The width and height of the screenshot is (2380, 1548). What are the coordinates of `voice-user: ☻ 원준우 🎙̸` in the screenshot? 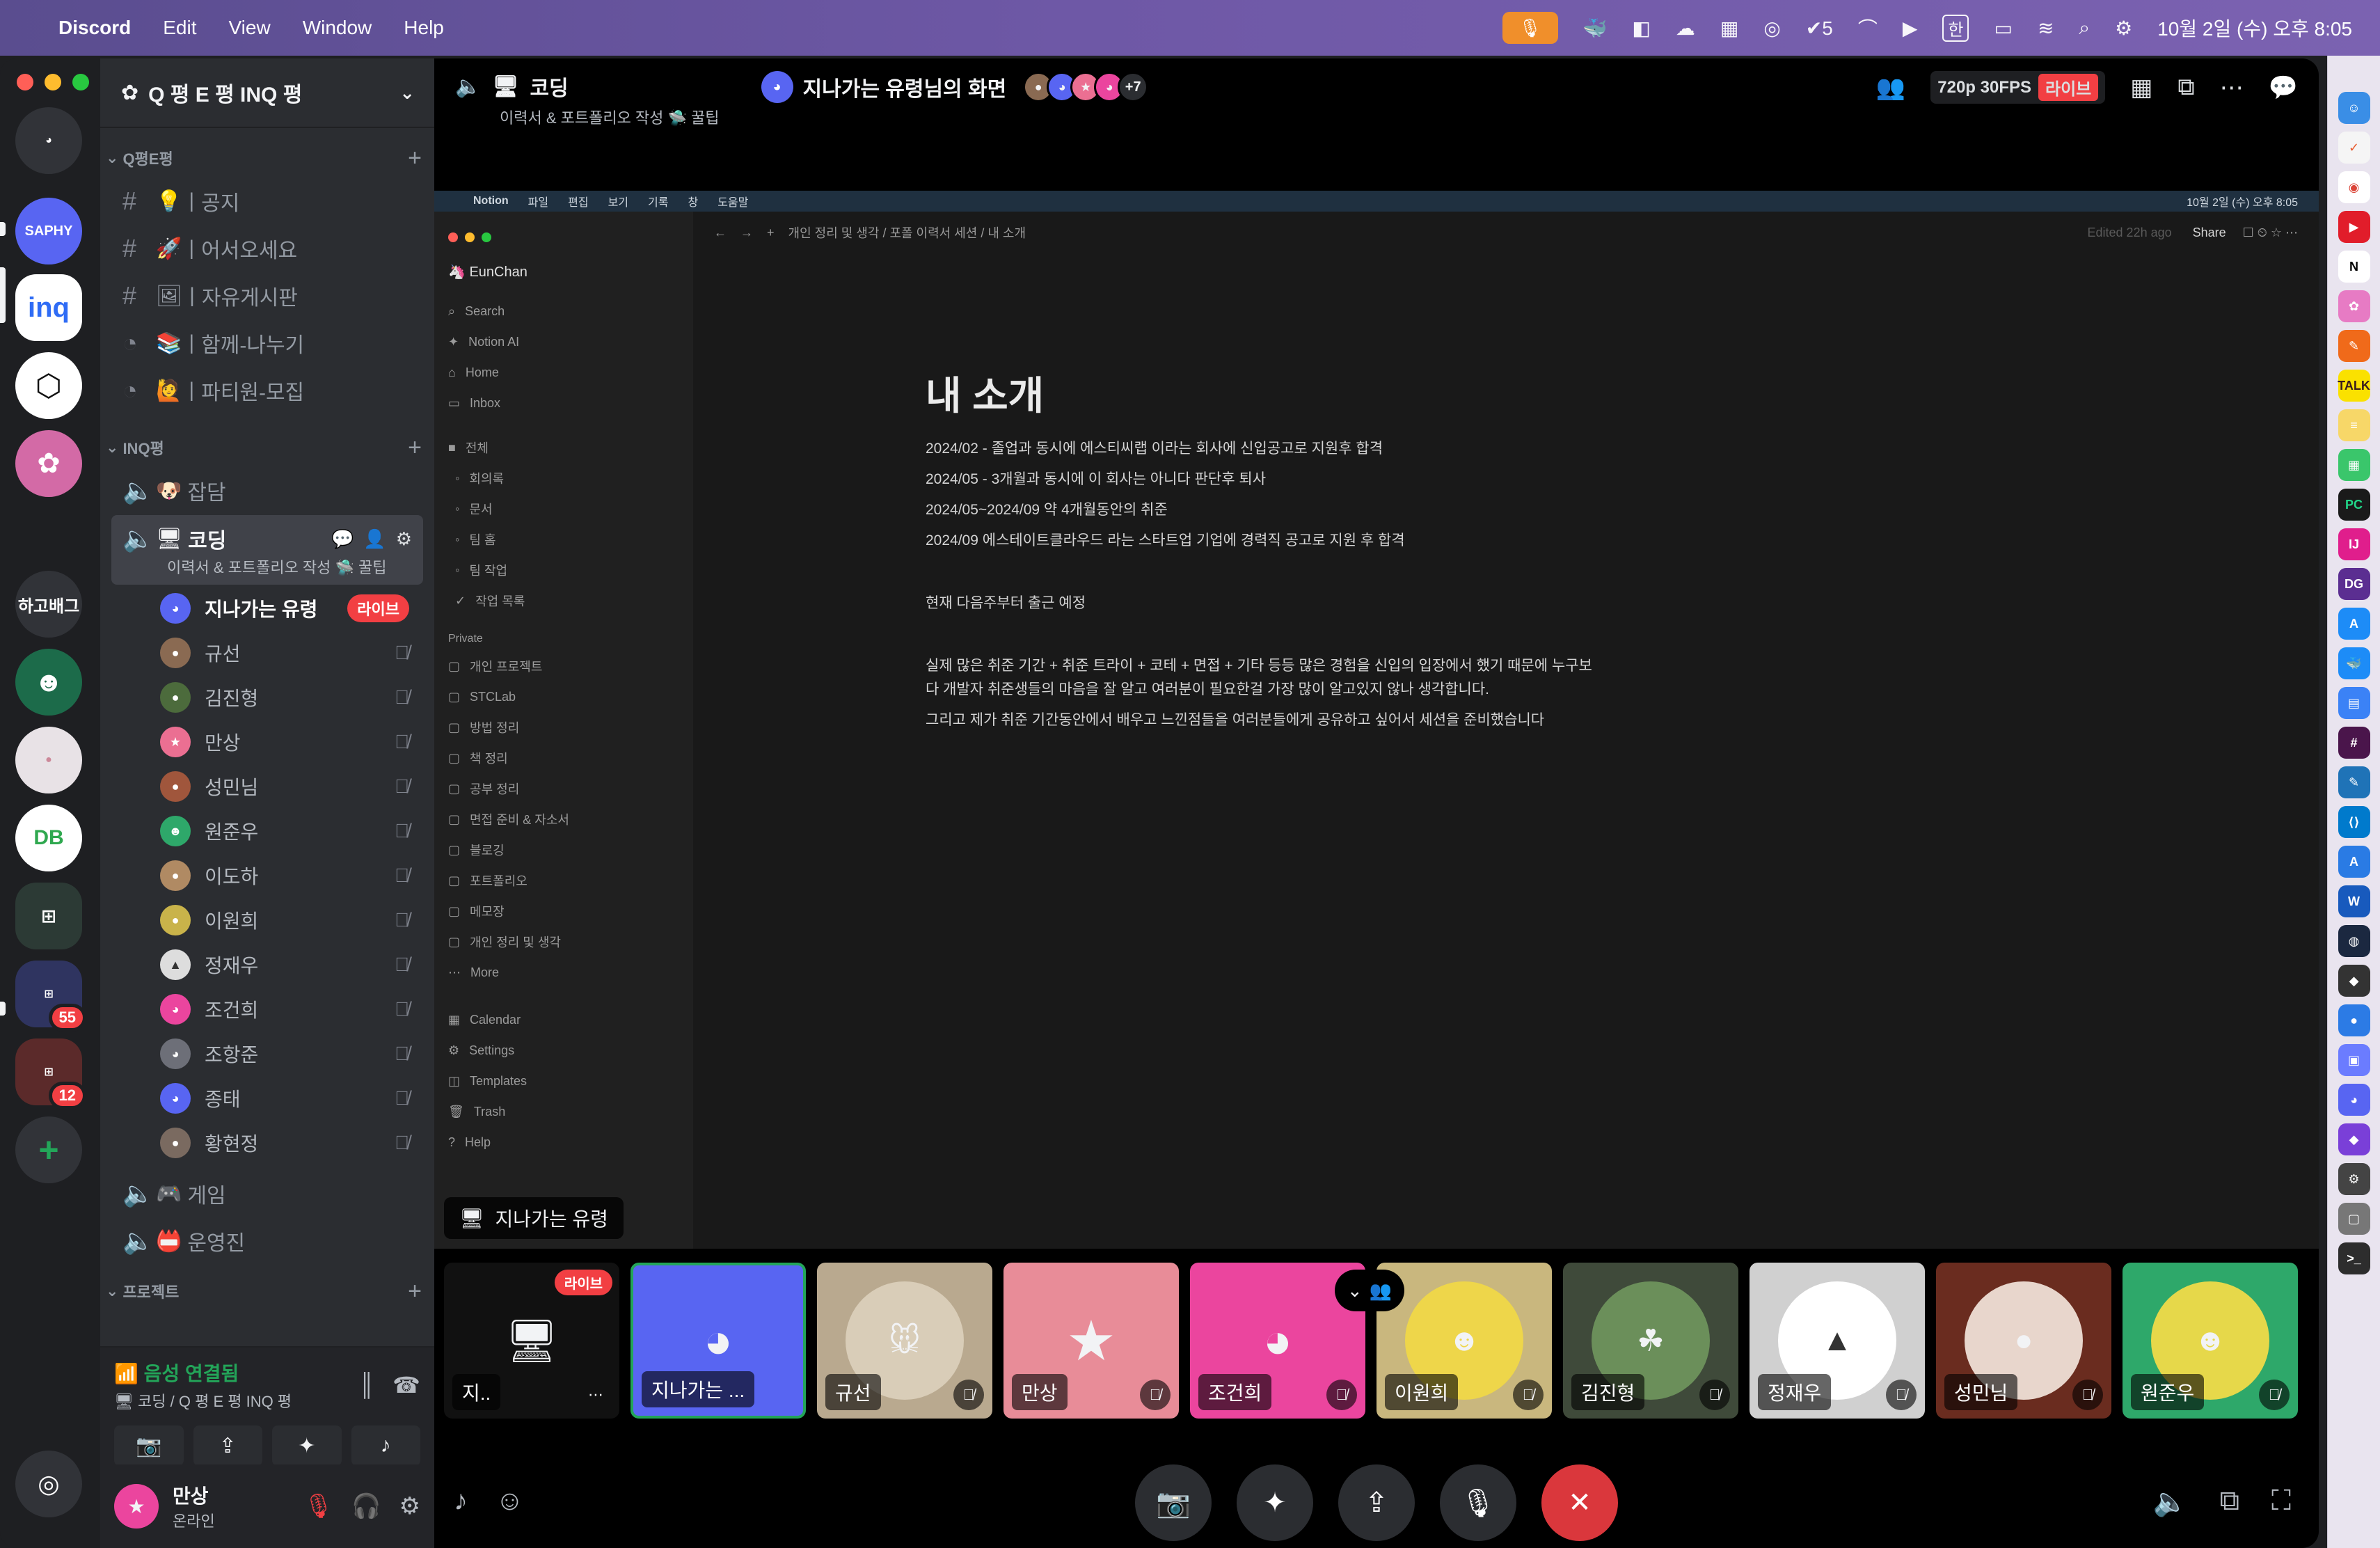 It's located at (267, 831).